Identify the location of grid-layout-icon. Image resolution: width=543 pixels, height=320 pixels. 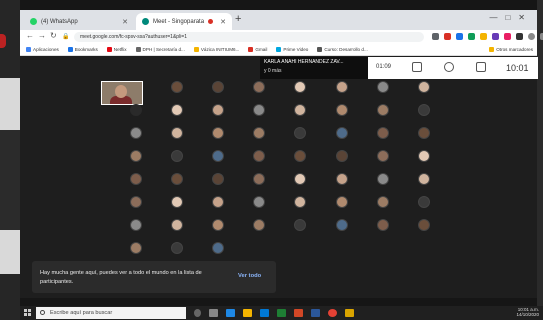
(417, 67).